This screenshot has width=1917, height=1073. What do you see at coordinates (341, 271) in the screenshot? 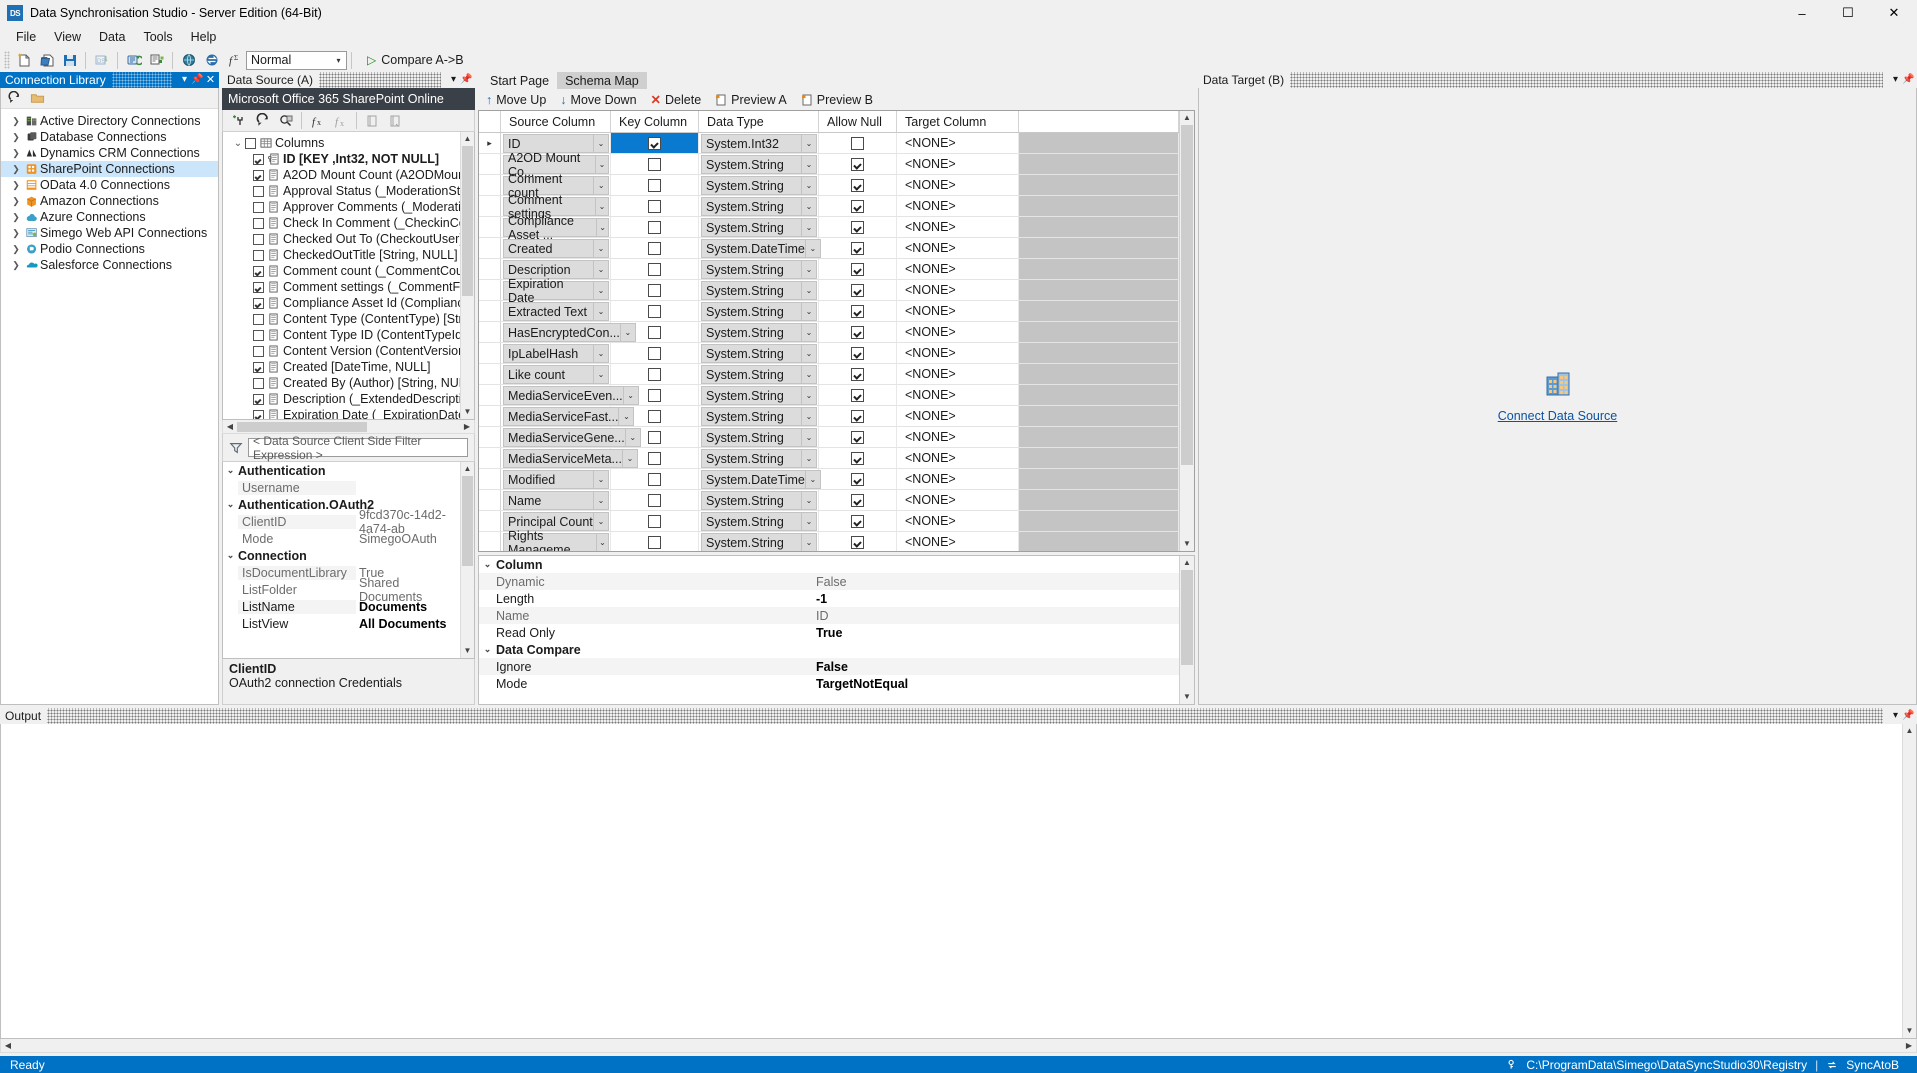
I see `column-tree-item-7: Comment count (_CommentCount) [` at bounding box center [341, 271].